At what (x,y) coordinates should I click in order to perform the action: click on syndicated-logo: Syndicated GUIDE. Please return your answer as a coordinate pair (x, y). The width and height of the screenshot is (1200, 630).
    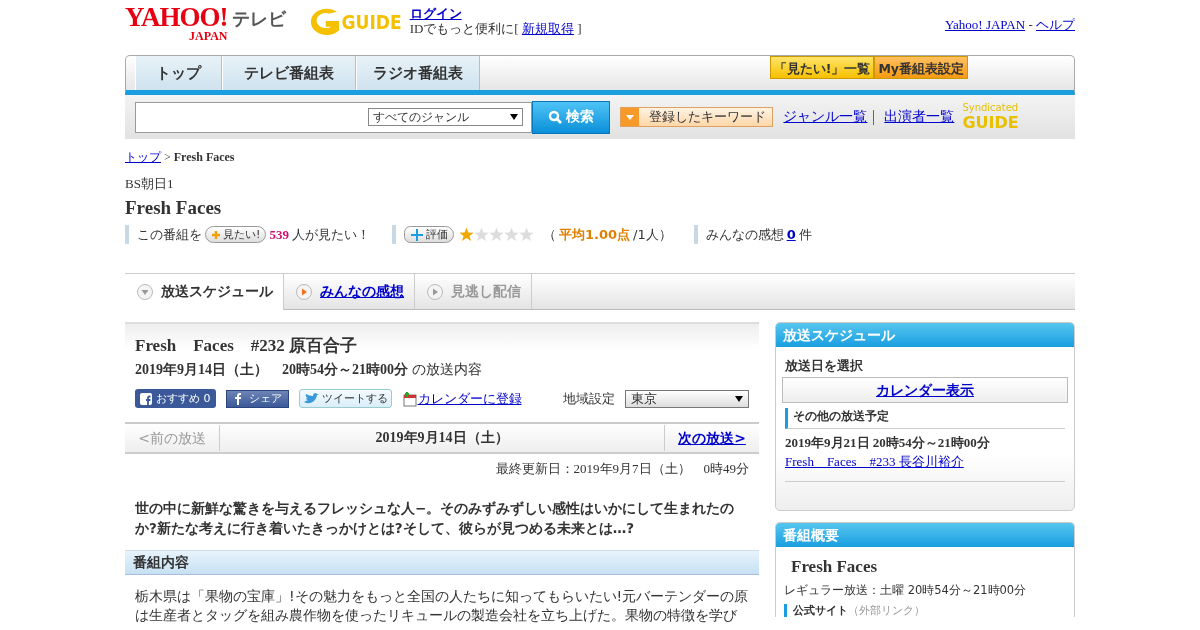
    Looking at the image, I should click on (991, 117).